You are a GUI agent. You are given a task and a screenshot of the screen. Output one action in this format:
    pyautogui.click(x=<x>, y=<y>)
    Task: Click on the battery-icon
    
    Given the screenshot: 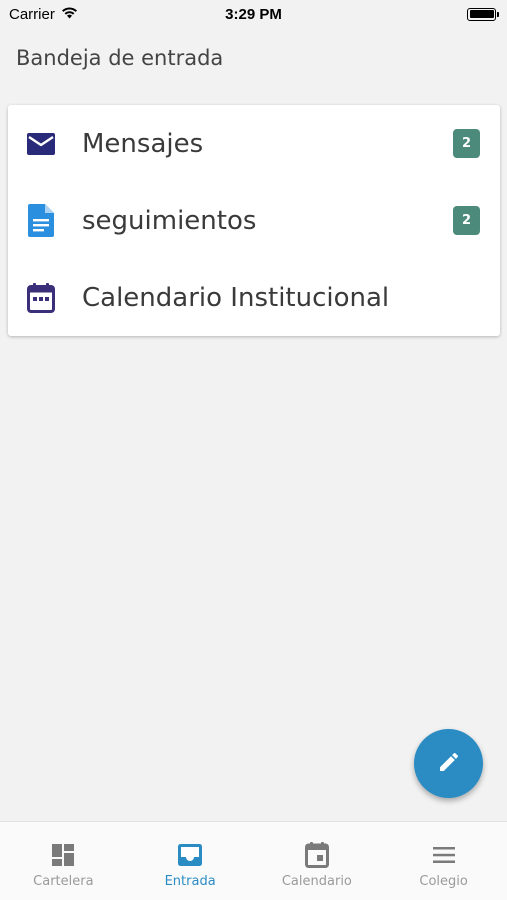 What is the action you would take?
    pyautogui.click(x=483, y=14)
    